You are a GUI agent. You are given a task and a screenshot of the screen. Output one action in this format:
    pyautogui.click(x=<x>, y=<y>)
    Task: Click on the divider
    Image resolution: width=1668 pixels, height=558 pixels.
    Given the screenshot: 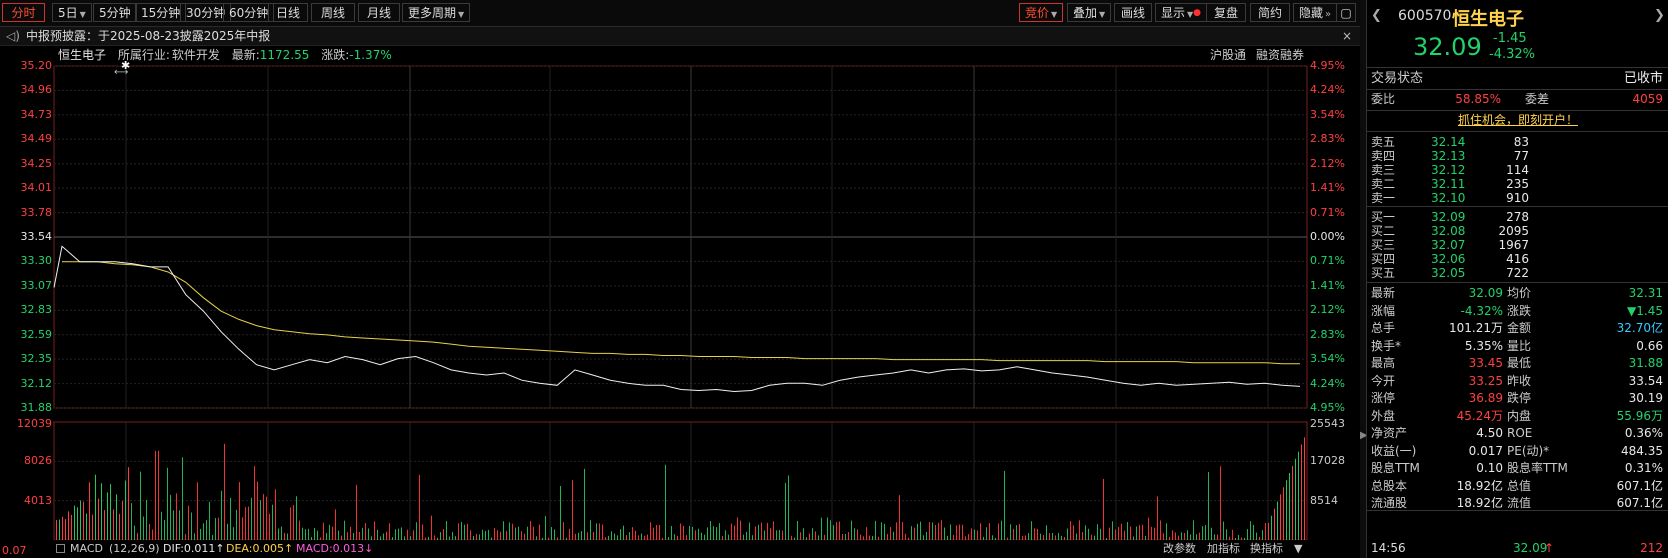 What is the action you would take?
    pyautogui.click(x=1517, y=110)
    